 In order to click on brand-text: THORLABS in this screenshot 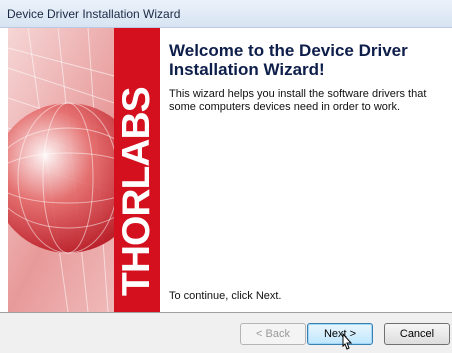, I will do `click(136, 191)`.